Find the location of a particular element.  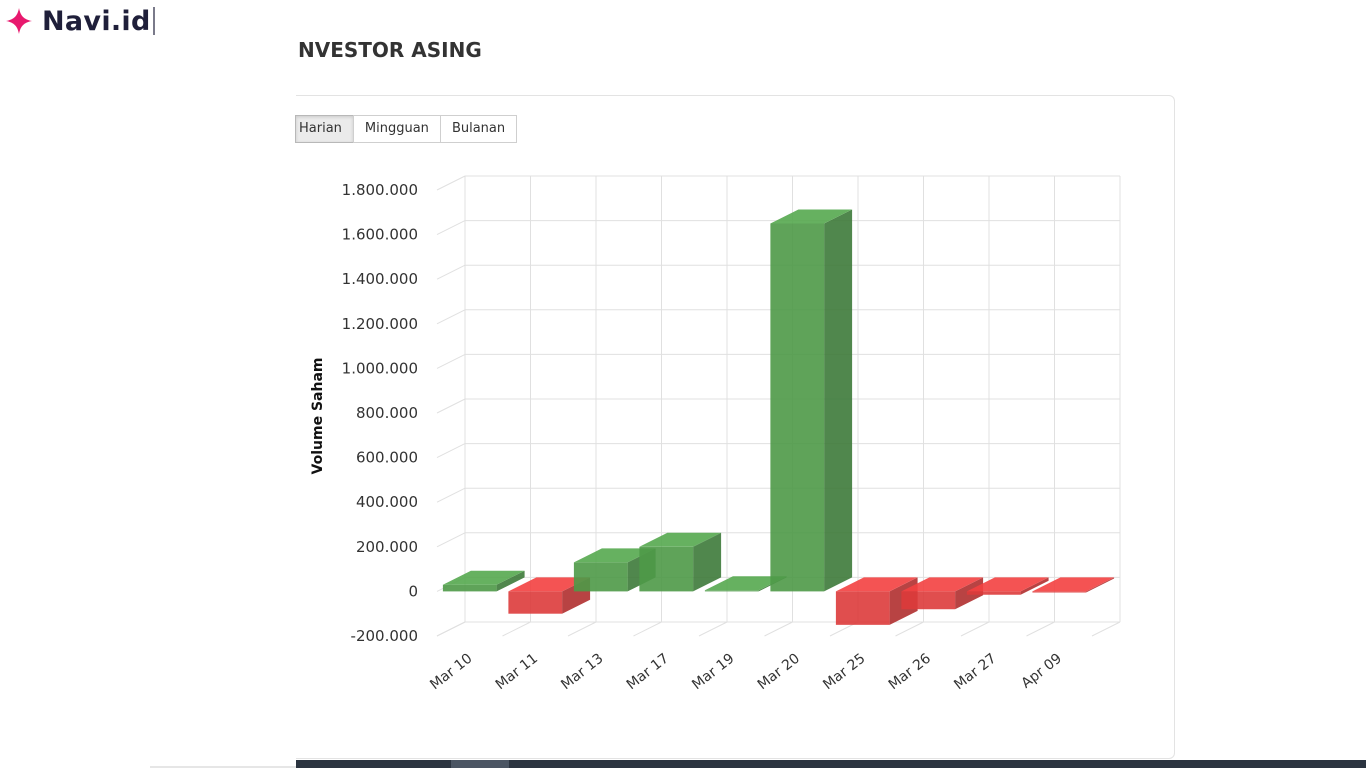

tab-bulanan: Bulanan is located at coordinates (478, 129).